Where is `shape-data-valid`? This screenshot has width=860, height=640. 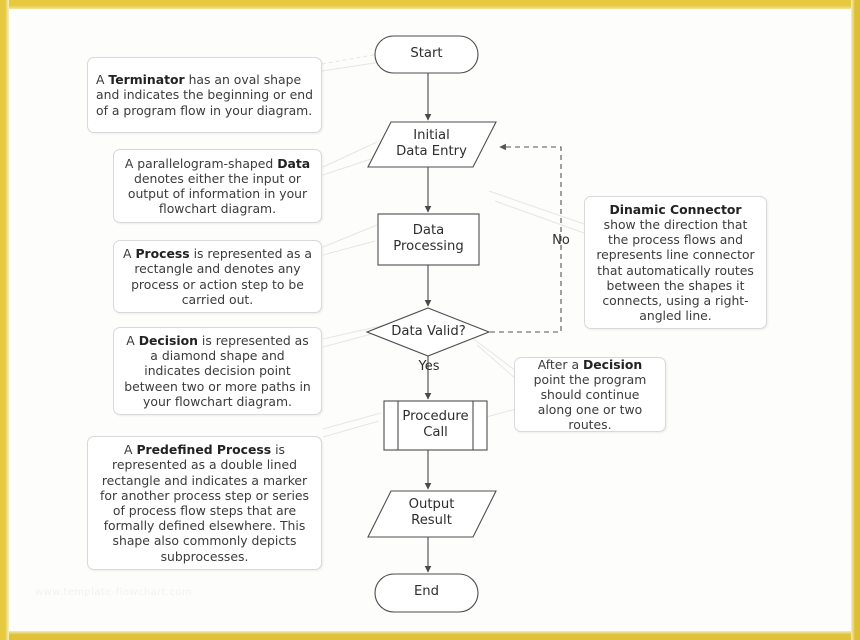
shape-data-valid is located at coordinates (428, 332).